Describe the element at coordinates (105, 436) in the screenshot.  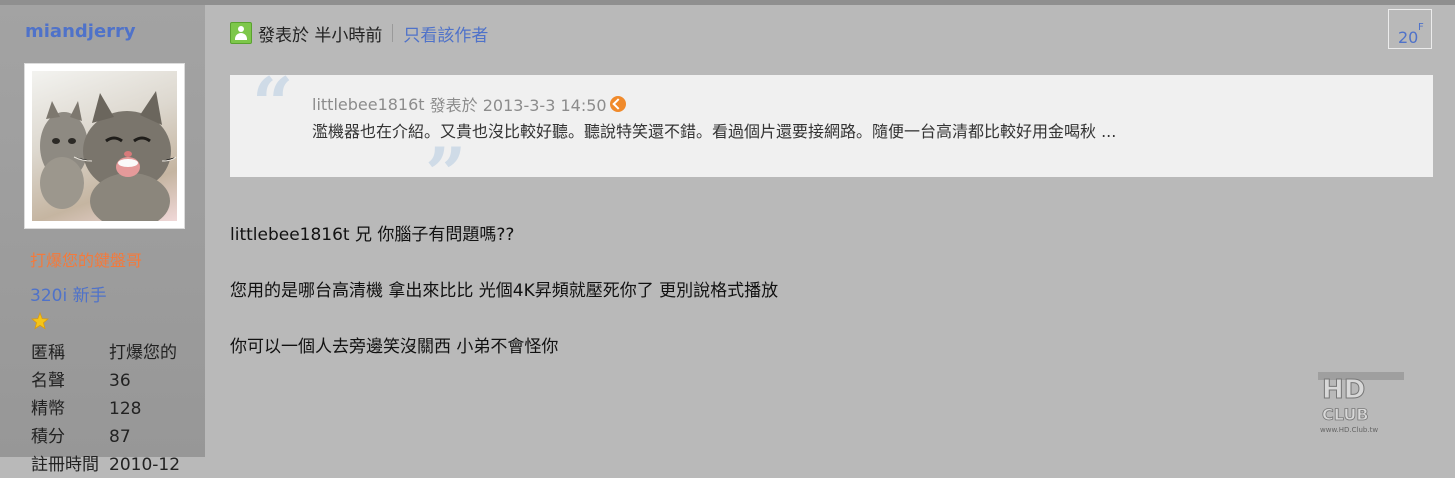
I see `stat-row-points: 積分 87` at that location.